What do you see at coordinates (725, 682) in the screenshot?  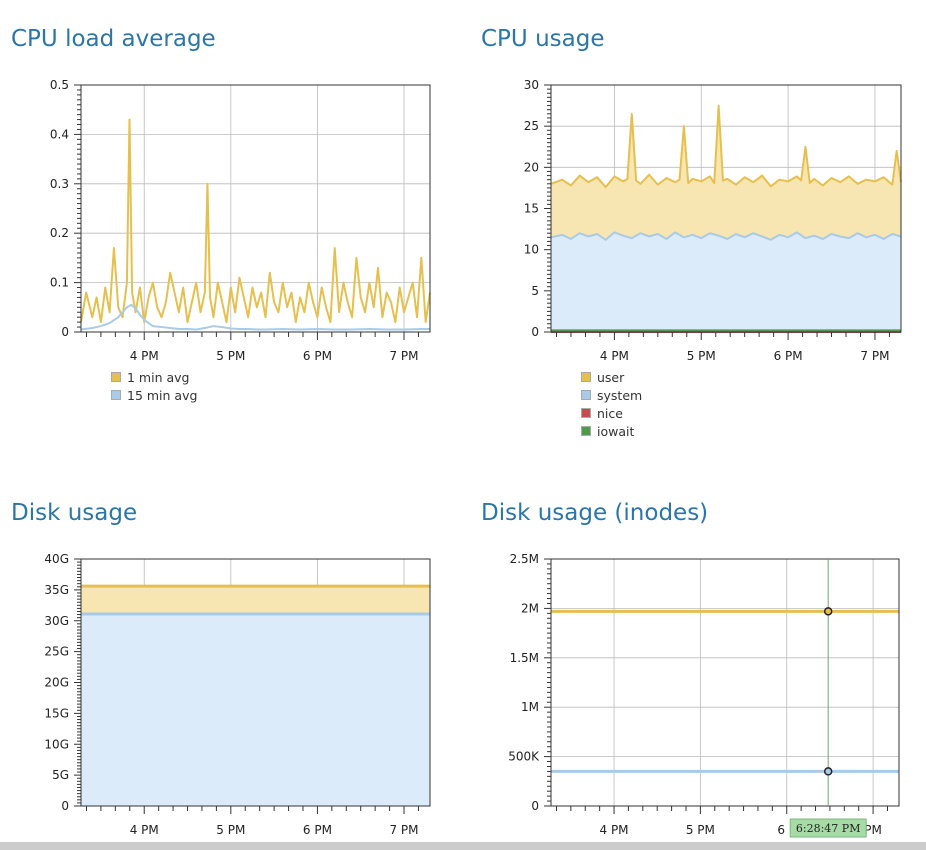 I see `plot-border` at bounding box center [725, 682].